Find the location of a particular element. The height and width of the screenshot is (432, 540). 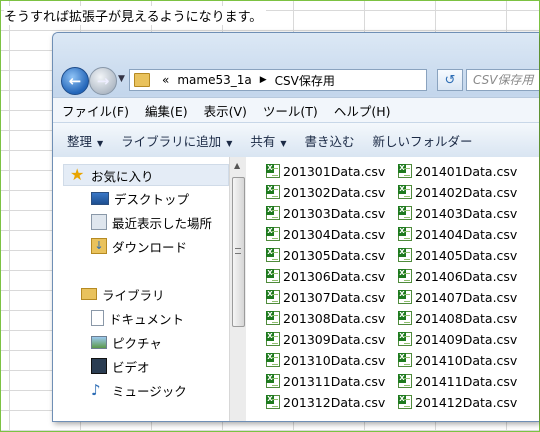

file-item: 201303Data.csv is located at coordinates (325, 213).